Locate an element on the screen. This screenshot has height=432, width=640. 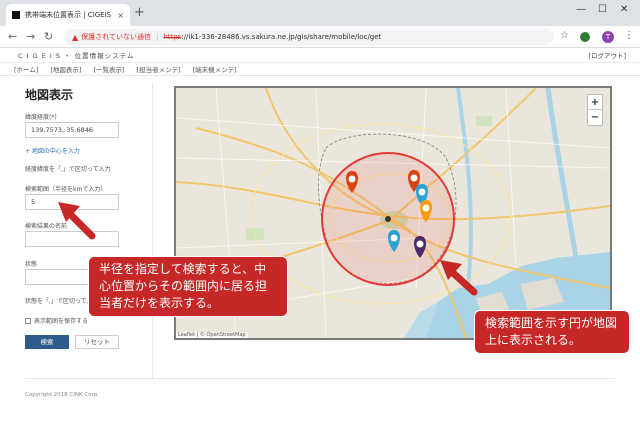
arrow-to-radius-icon is located at coordinates (77, 221).